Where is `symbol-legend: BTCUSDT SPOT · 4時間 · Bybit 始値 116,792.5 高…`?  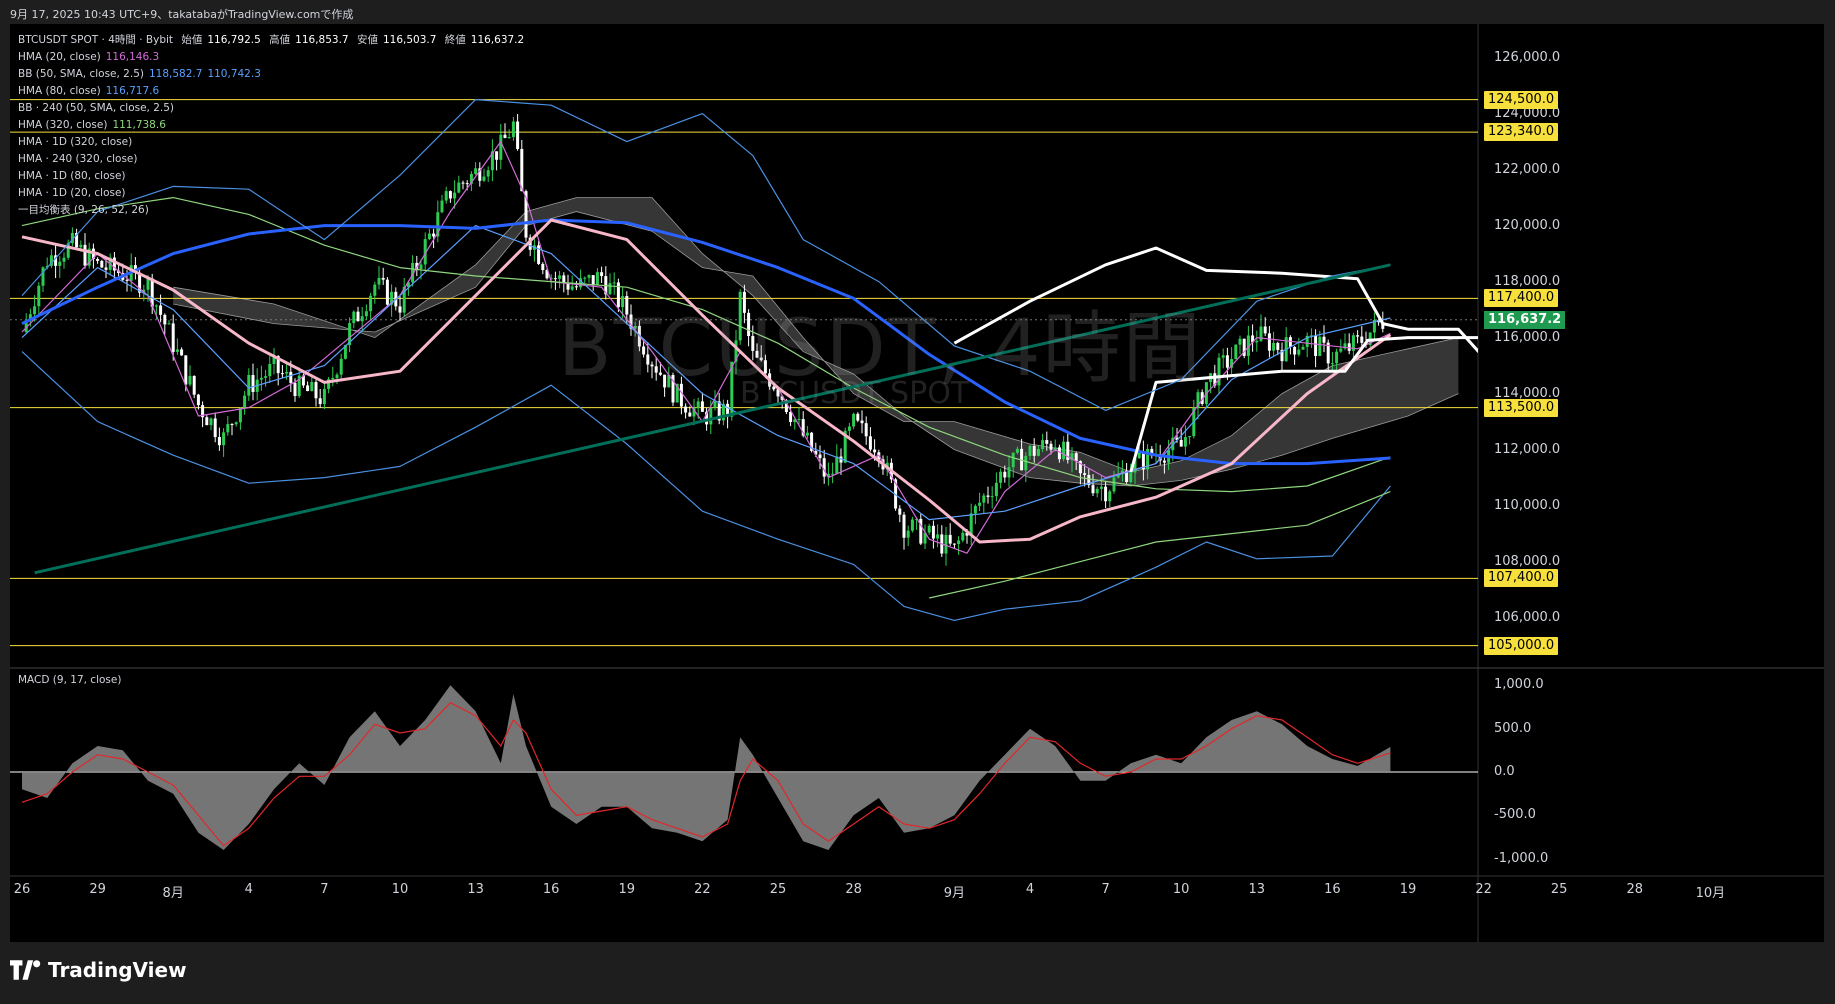
symbol-legend: BTCUSDT SPOT · 4時間 · Bybit 始値 116,792.5 高… is located at coordinates (273, 40).